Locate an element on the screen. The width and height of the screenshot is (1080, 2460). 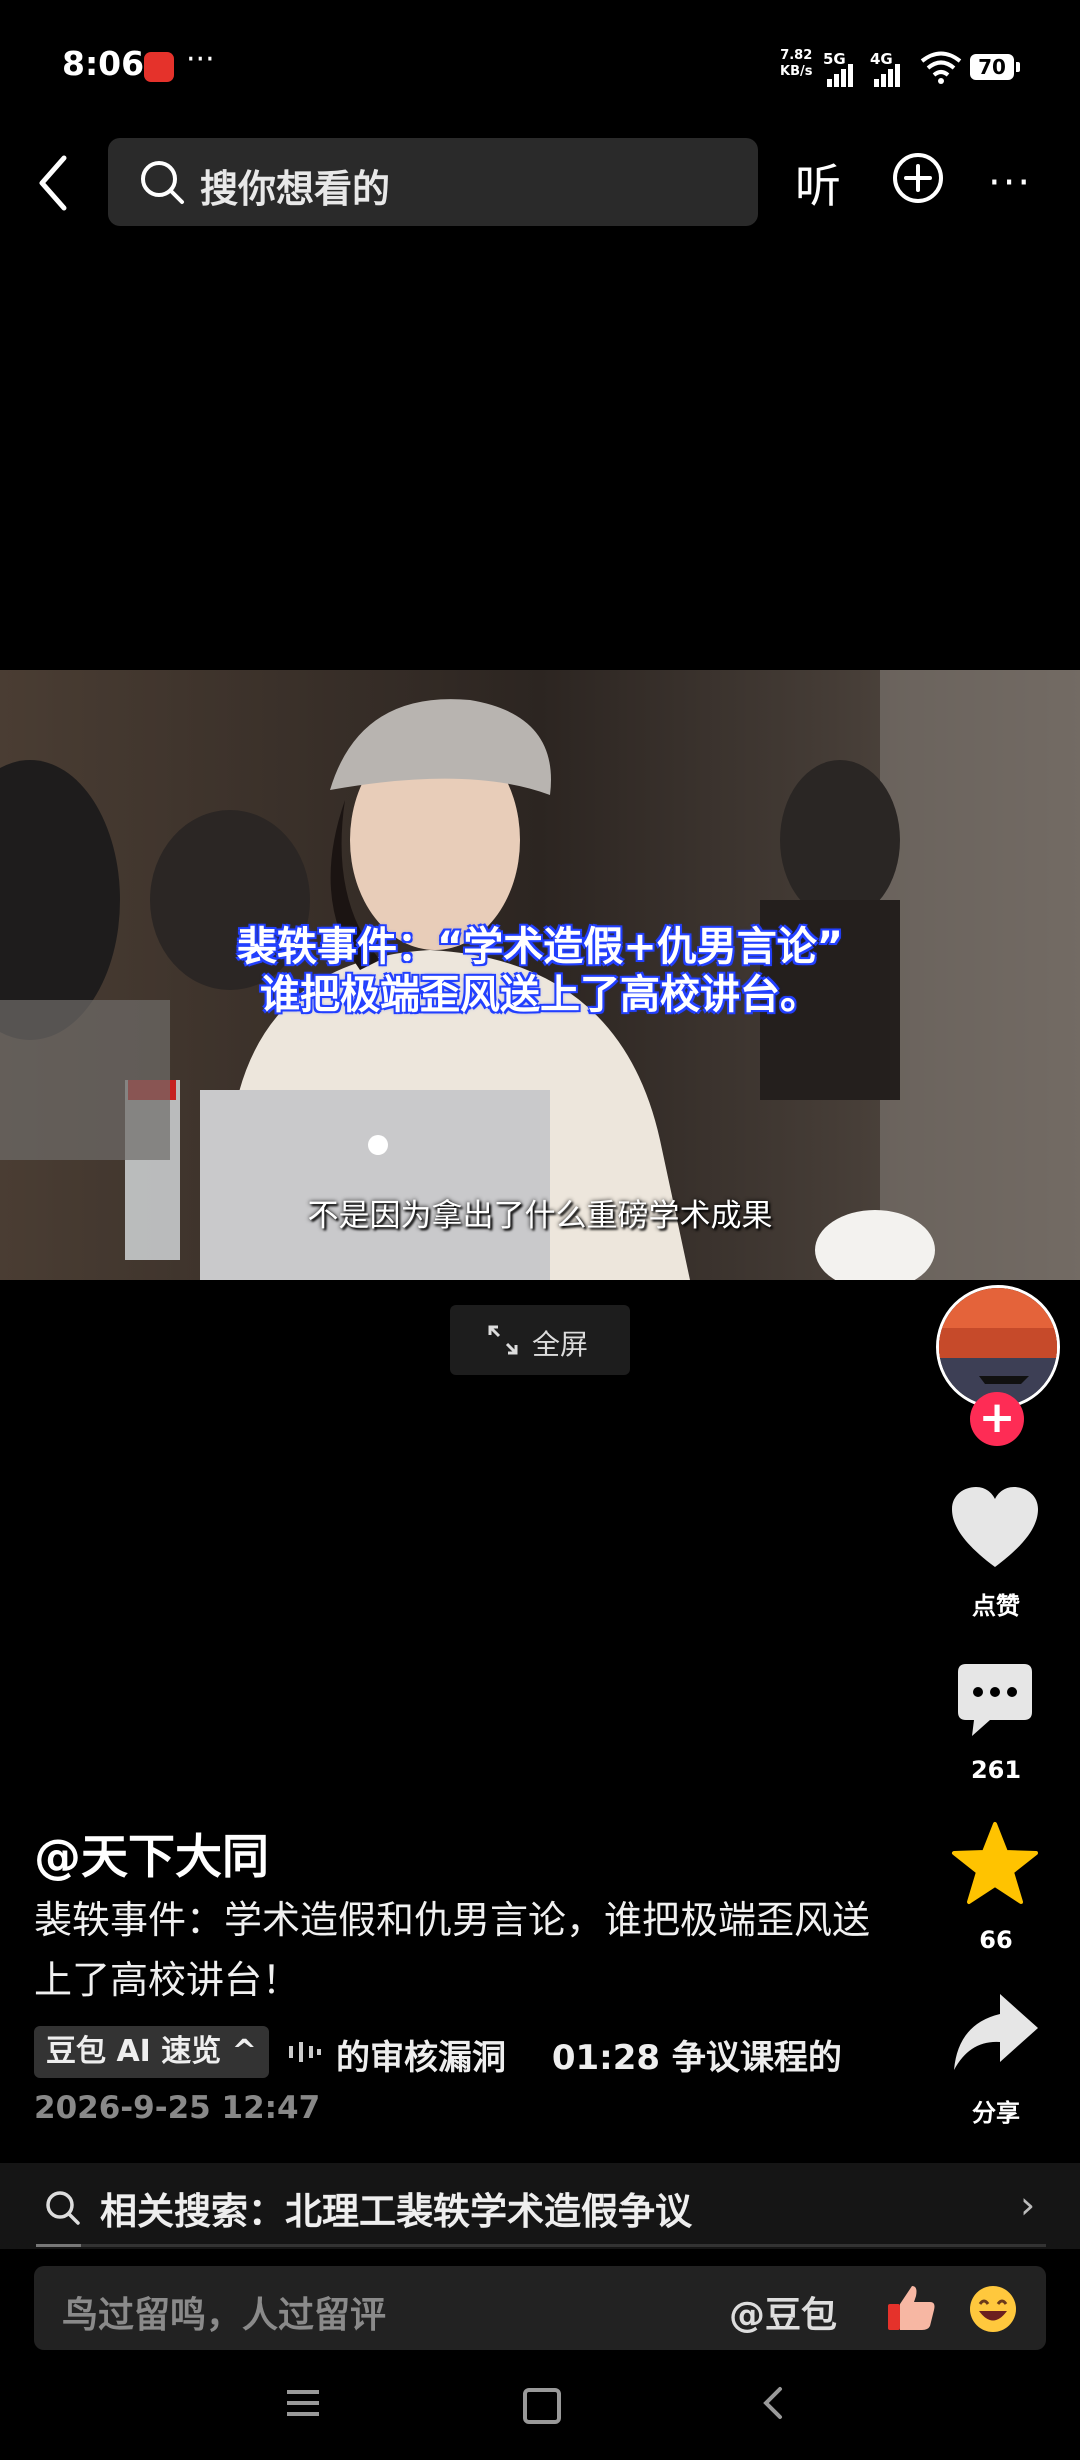
author-avatar is located at coordinates (998, 1347).